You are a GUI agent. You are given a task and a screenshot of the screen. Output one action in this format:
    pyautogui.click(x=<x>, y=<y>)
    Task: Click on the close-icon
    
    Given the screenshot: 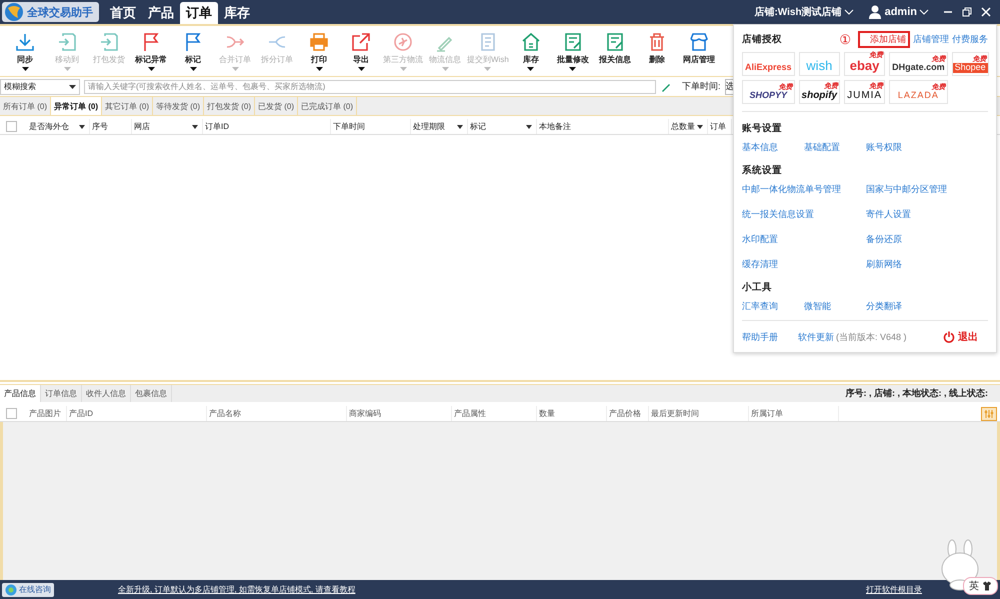 What is the action you would take?
    pyautogui.click(x=986, y=12)
    